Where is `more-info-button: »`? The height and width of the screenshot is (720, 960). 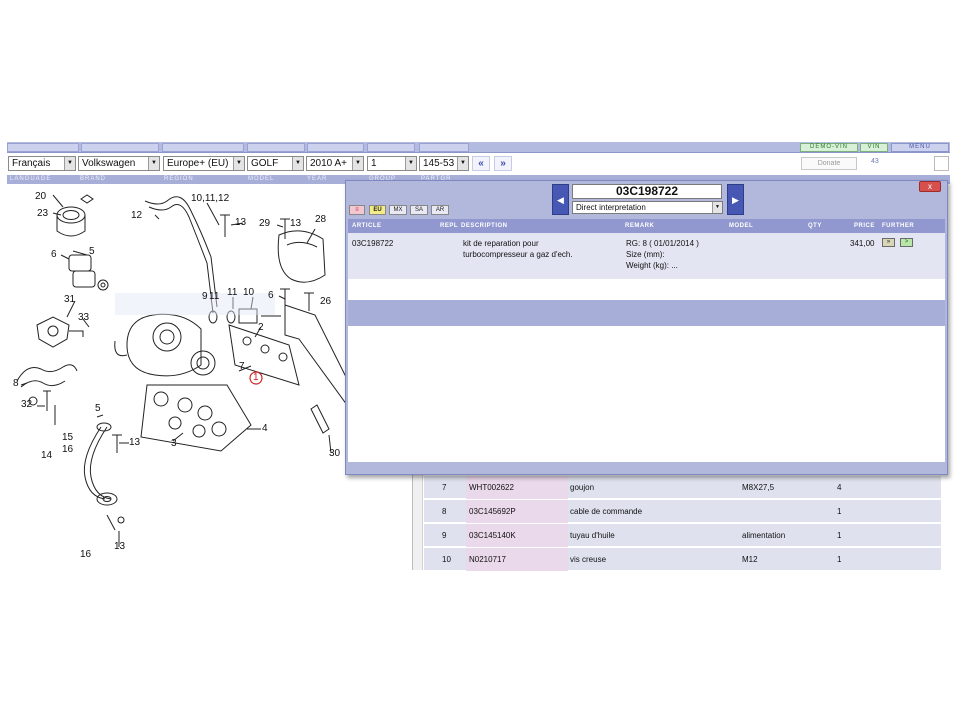 more-info-button: » is located at coordinates (888, 242).